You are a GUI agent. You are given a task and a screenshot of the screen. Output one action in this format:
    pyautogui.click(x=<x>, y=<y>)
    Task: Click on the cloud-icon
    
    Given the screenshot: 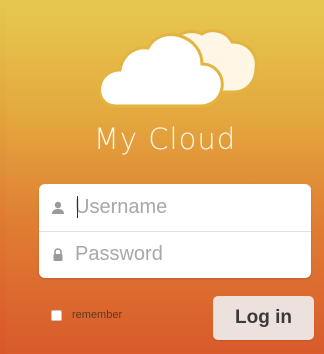 What is the action you would take?
    pyautogui.click(x=178, y=68)
    